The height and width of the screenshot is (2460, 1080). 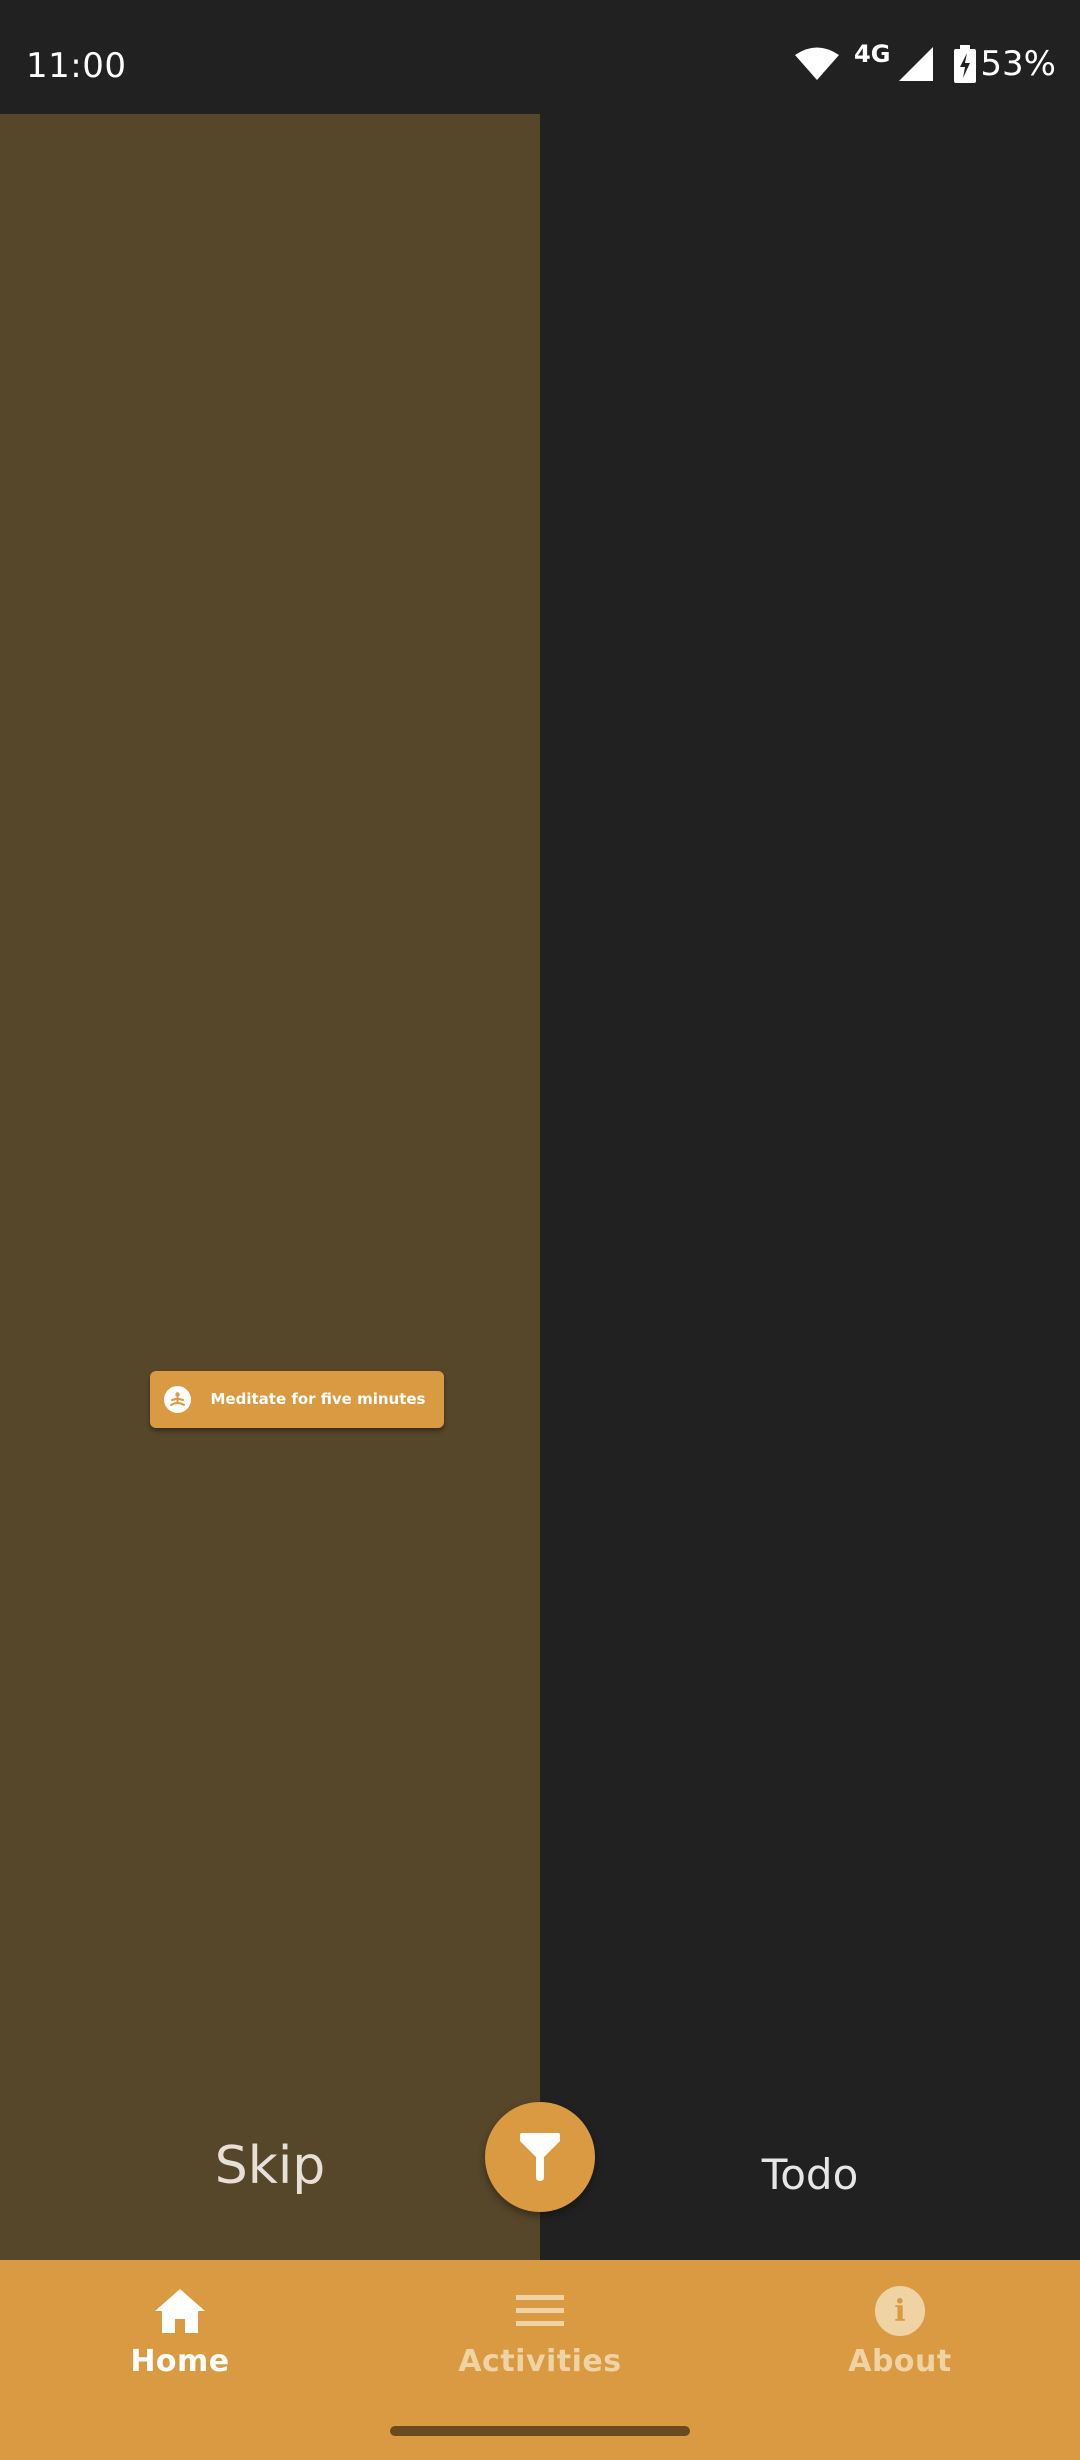 What do you see at coordinates (916, 64) in the screenshot?
I see `signal-icon` at bounding box center [916, 64].